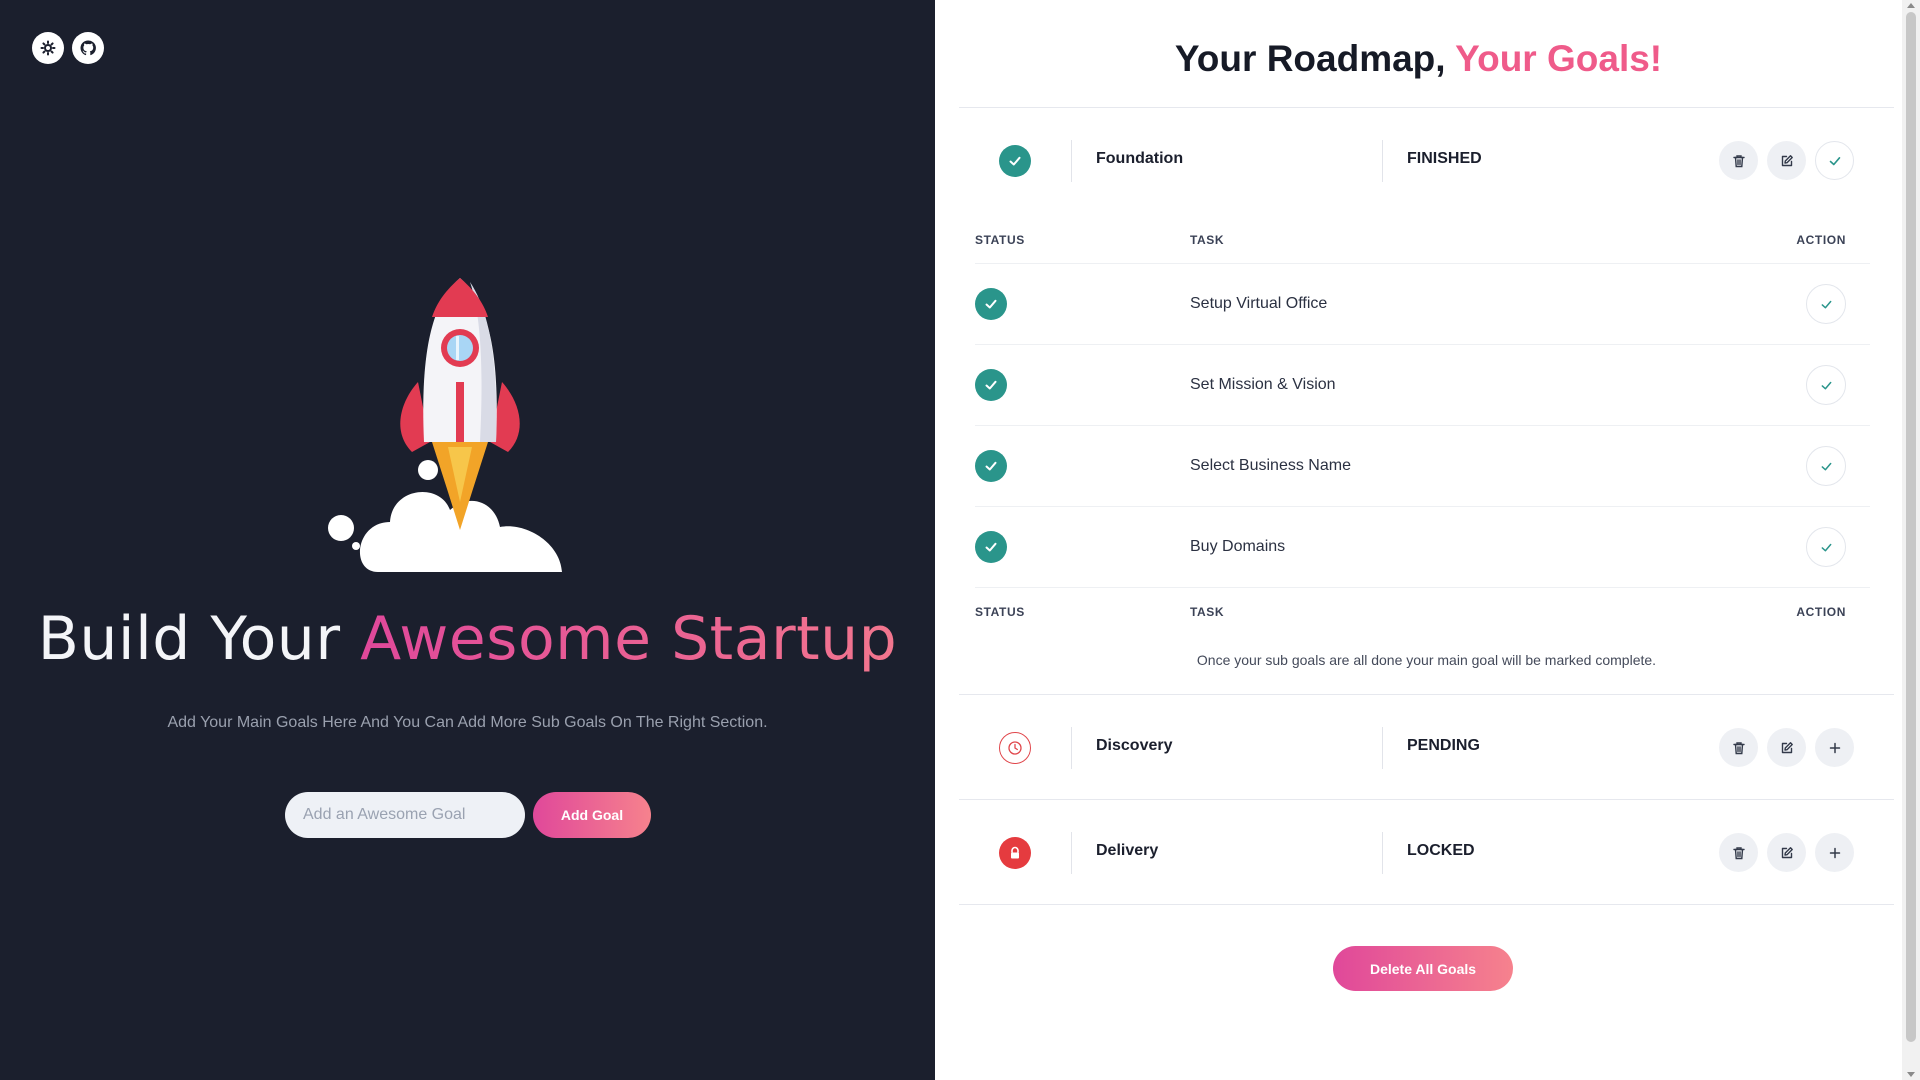 The width and height of the screenshot is (1920, 1080). What do you see at coordinates (1821, 240) in the screenshot?
I see `header-action: ACTION` at bounding box center [1821, 240].